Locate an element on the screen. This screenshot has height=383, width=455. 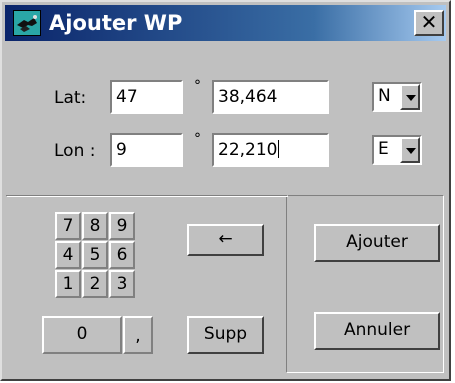
lat-hemisphere-value: N is located at coordinates (384, 96).